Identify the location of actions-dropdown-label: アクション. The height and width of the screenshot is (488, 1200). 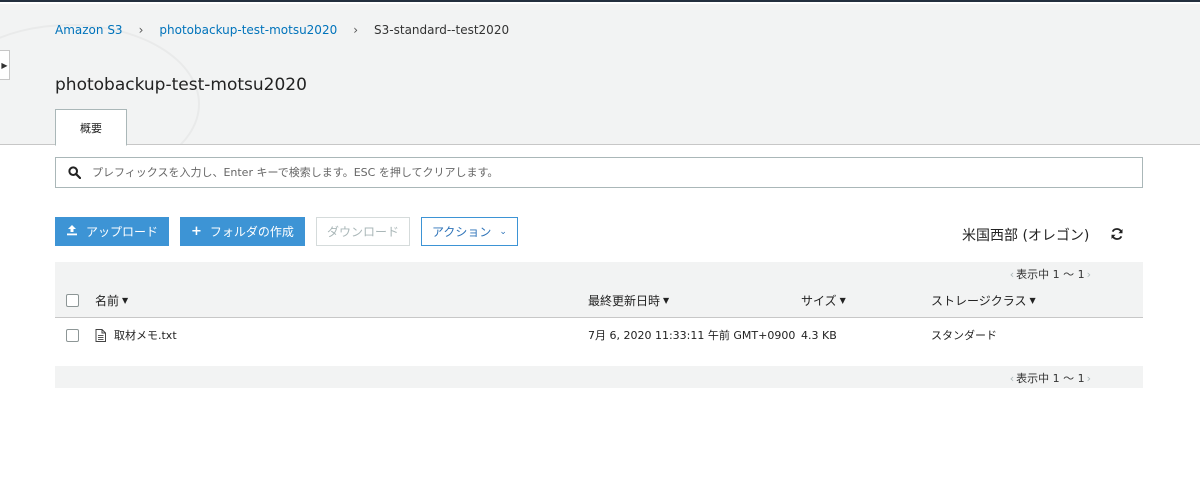
(461, 232).